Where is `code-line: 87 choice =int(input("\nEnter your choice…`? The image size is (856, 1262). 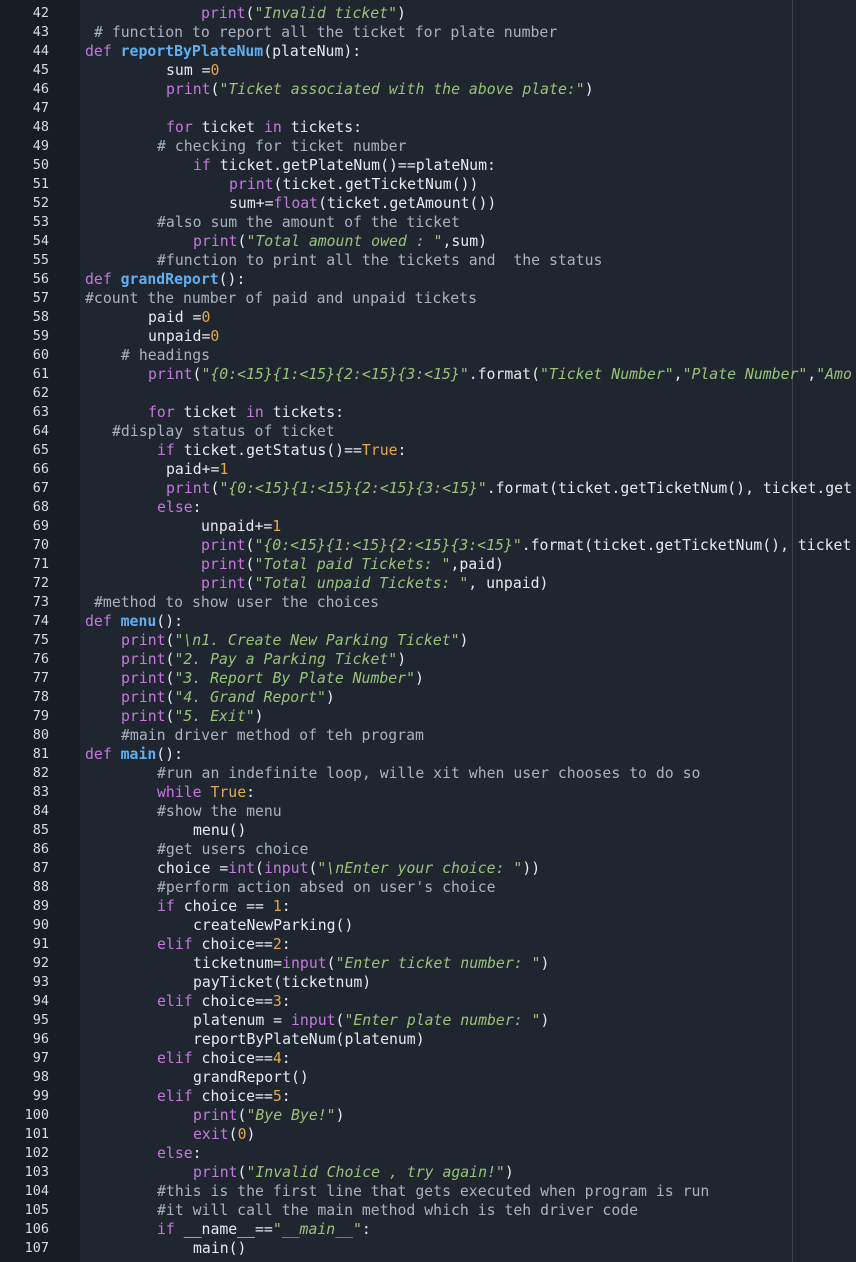
code-line: 87 choice =int(input("\nEnter your choice… is located at coordinates (428, 868).